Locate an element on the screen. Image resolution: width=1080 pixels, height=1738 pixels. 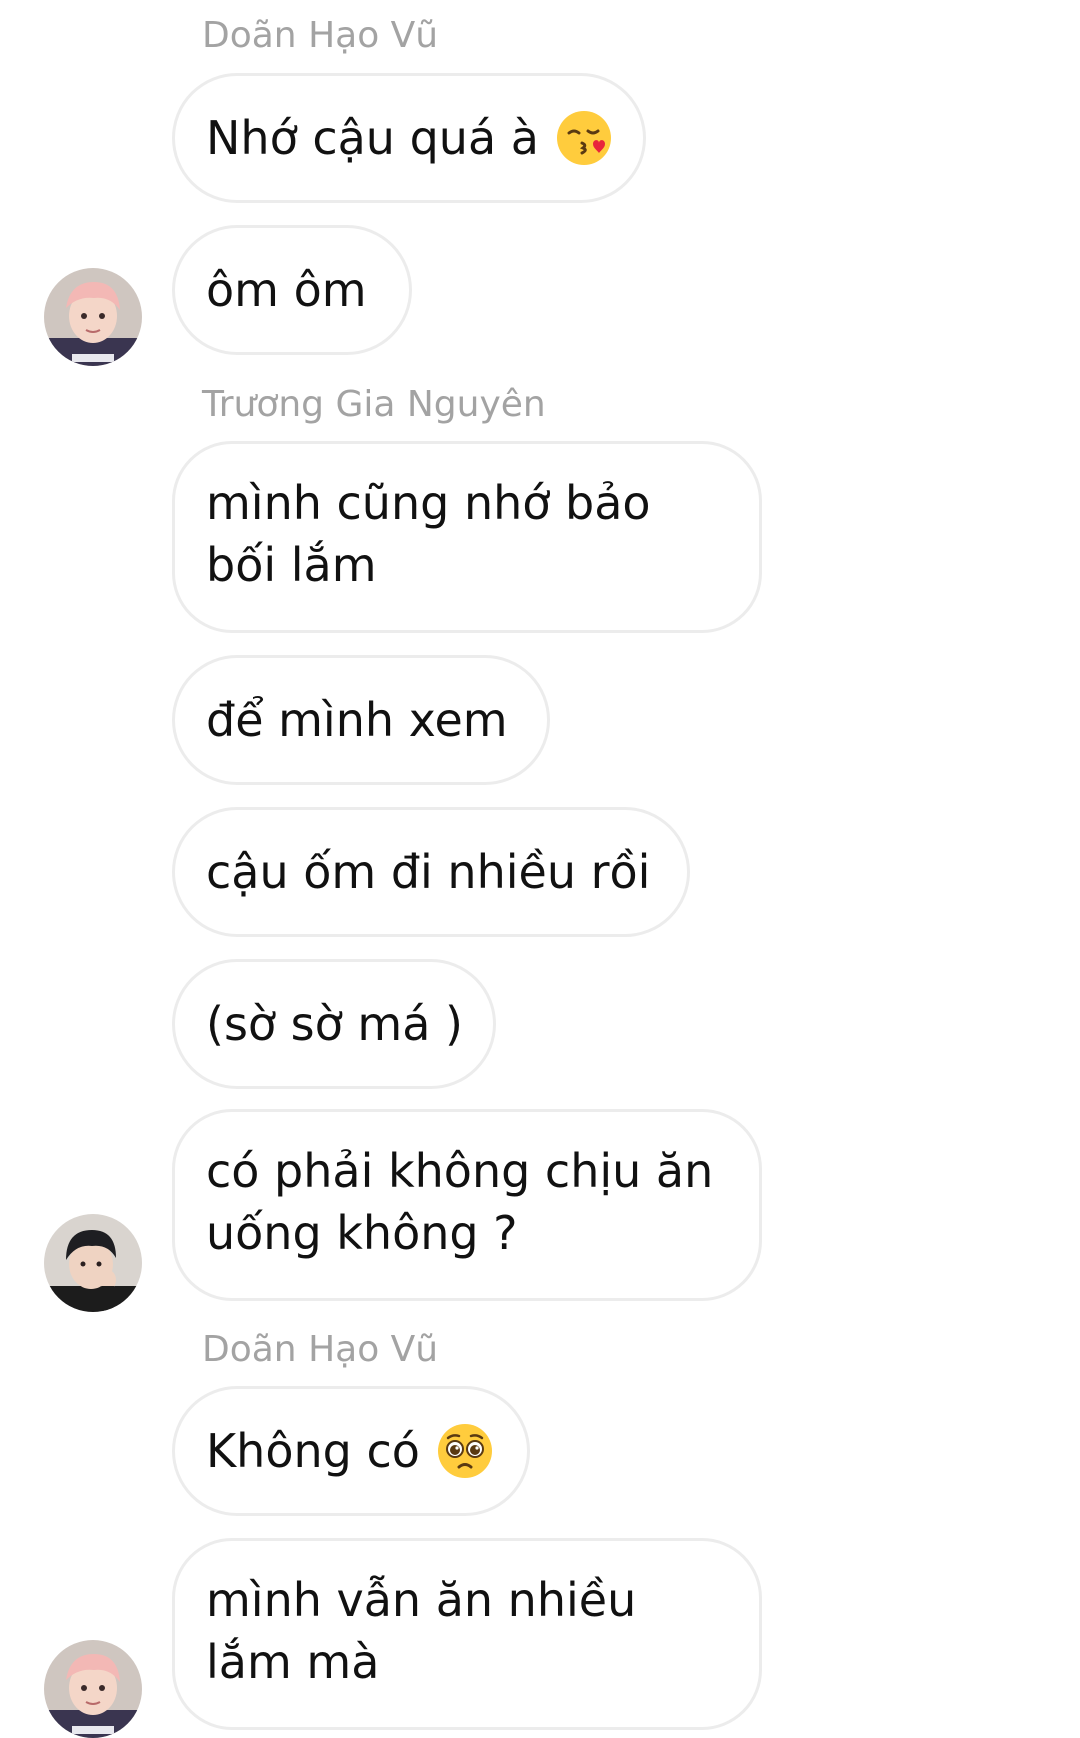
message-text: Nhớ cậu quá à is located at coordinates (372, 138).